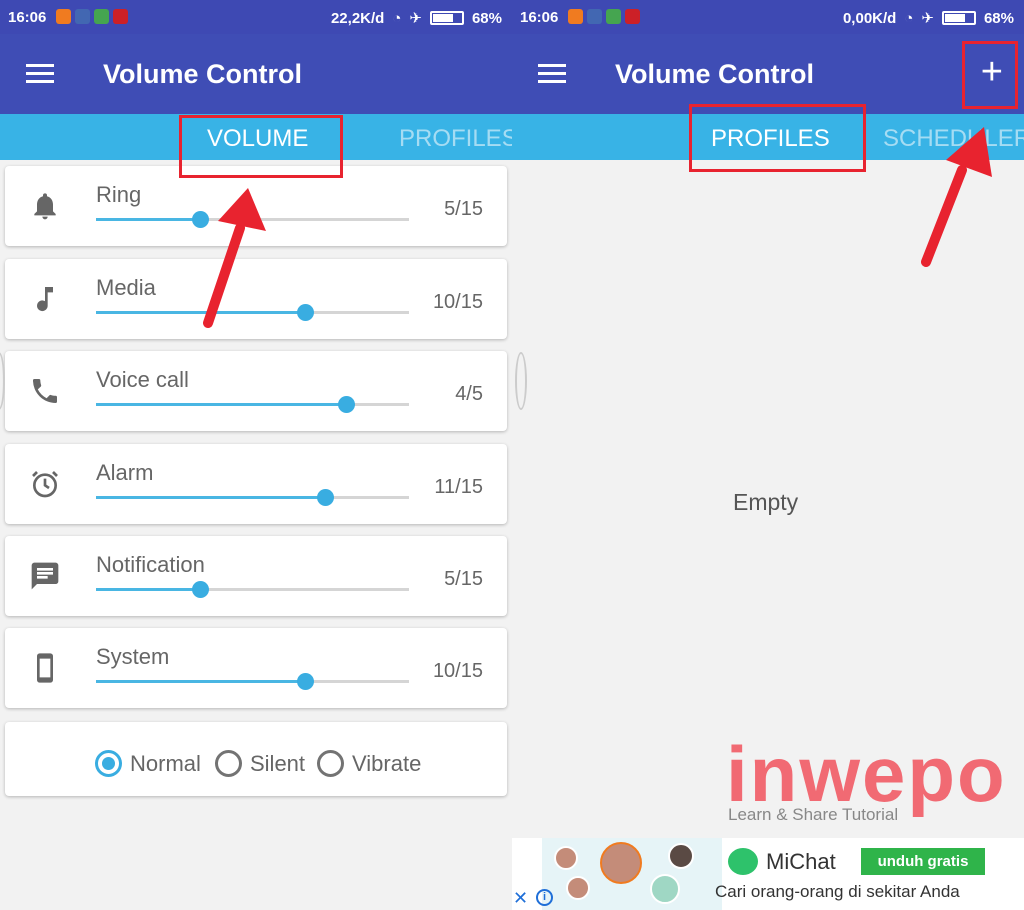 The image size is (1024, 910). I want to click on michat-logo-icon, so click(743, 861).